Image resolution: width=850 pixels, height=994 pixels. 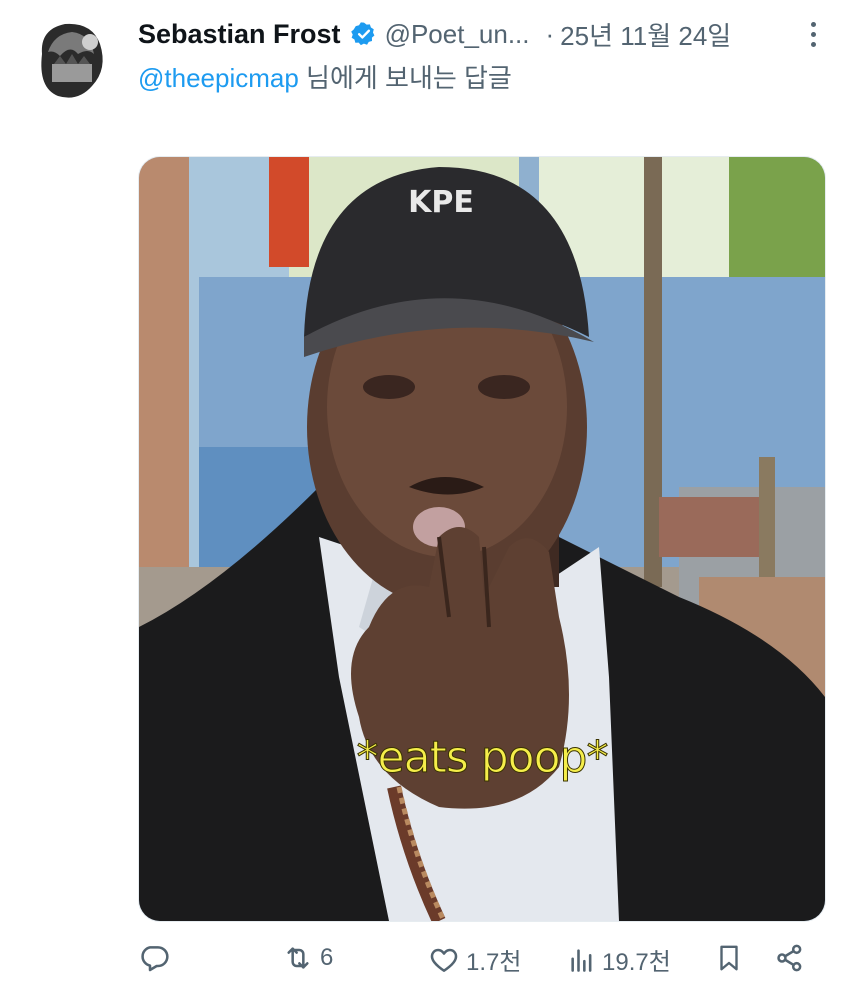 I want to click on like-icon, so click(x=444, y=960).